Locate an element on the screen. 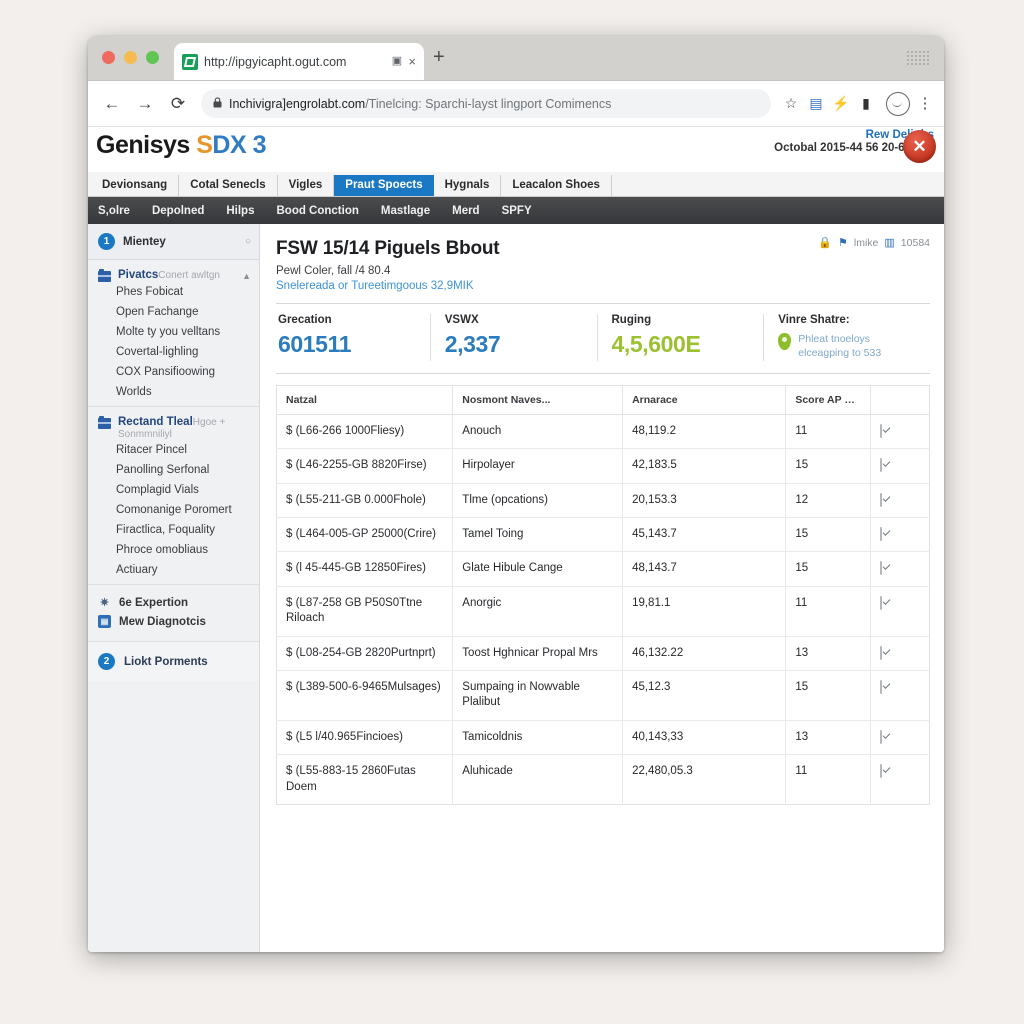  sidebar-item: Firactlica, Foquality is located at coordinates (173, 530).